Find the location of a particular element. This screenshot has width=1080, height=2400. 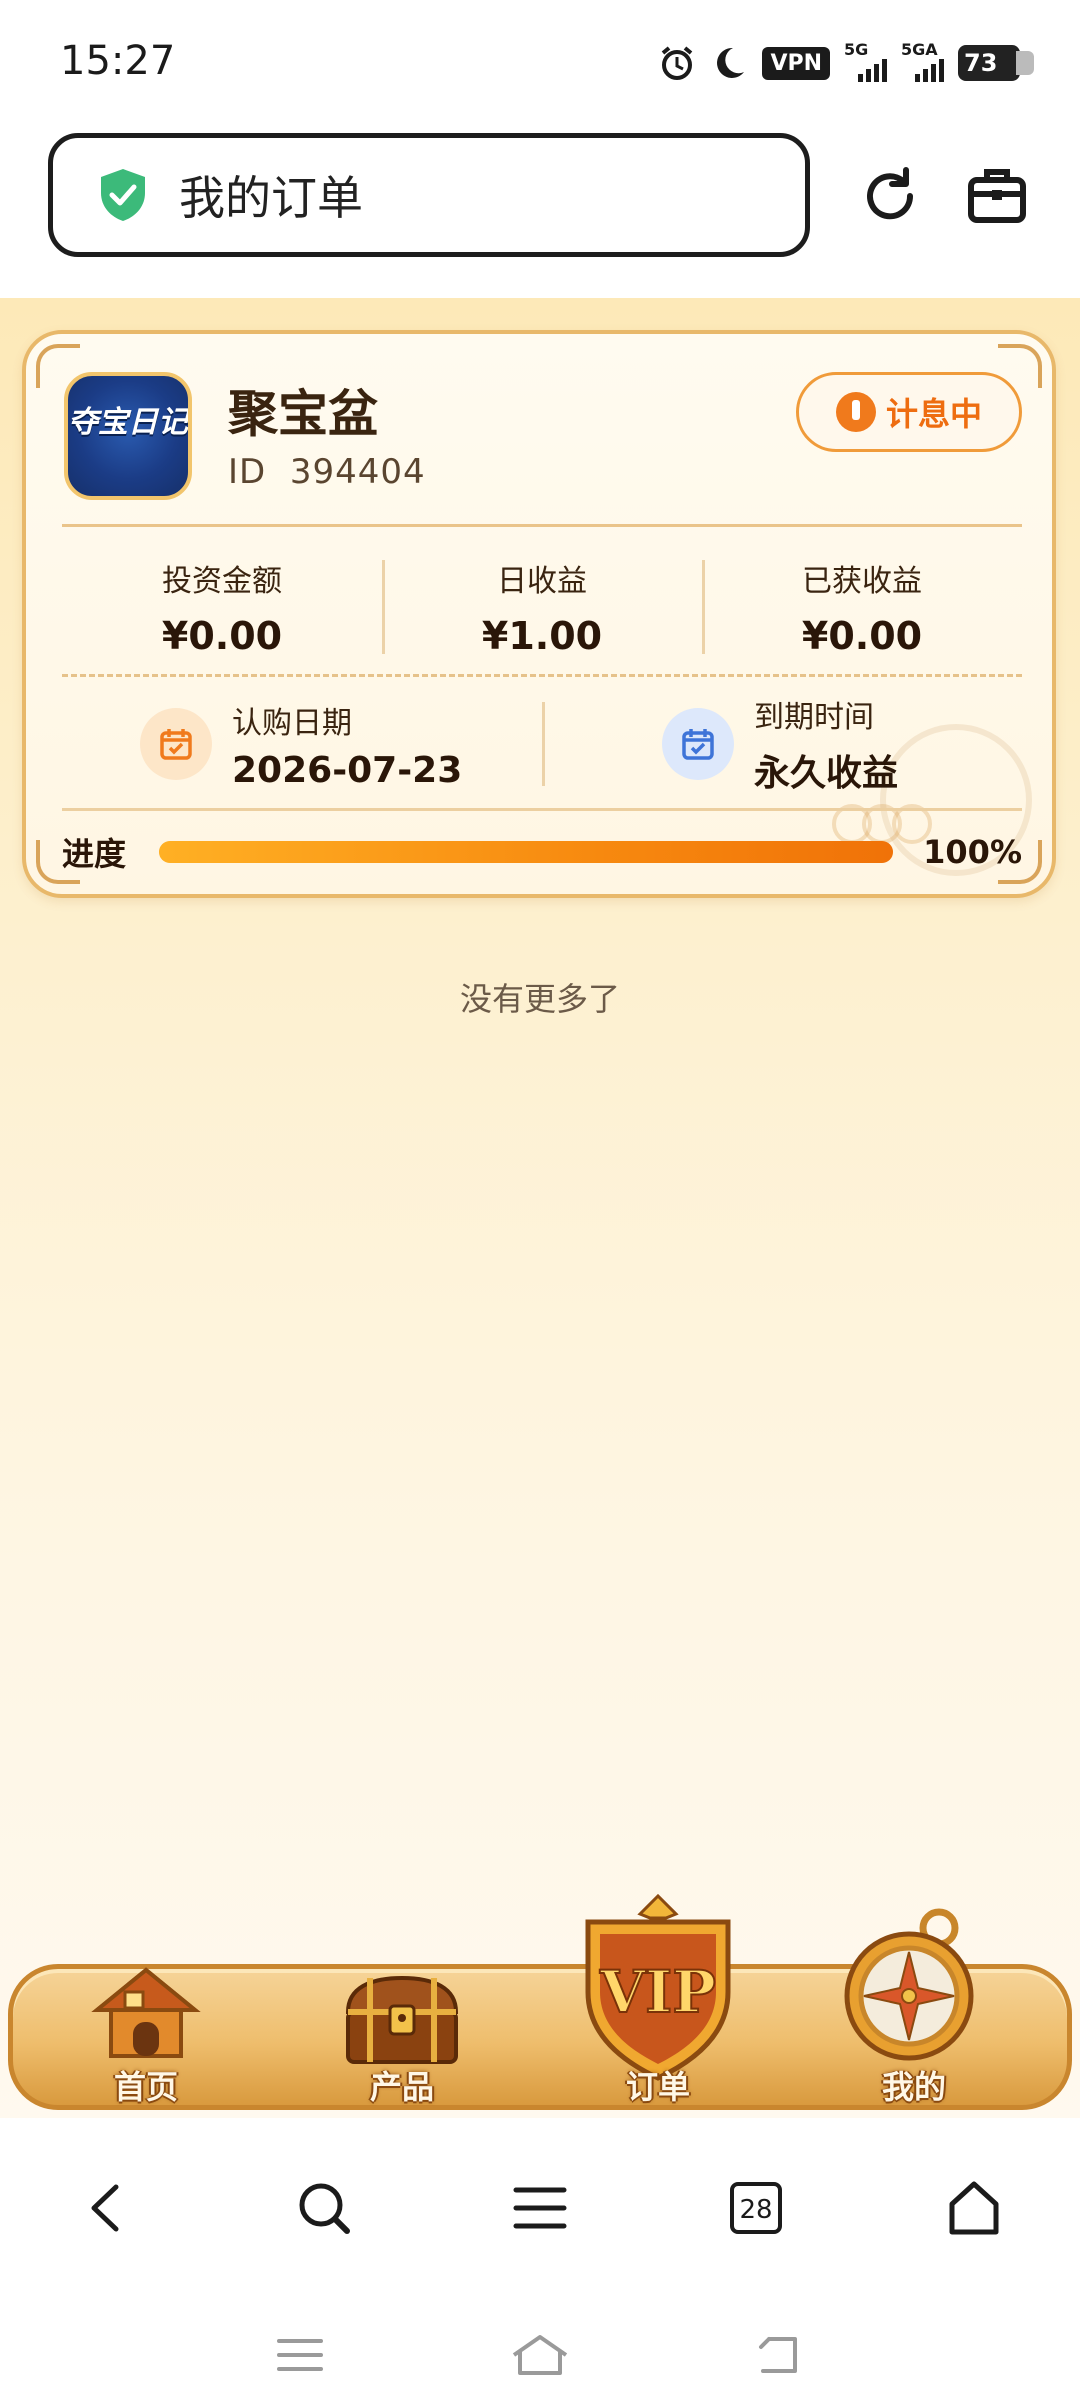

svg-text: 28 is located at coordinates (755, 2210).